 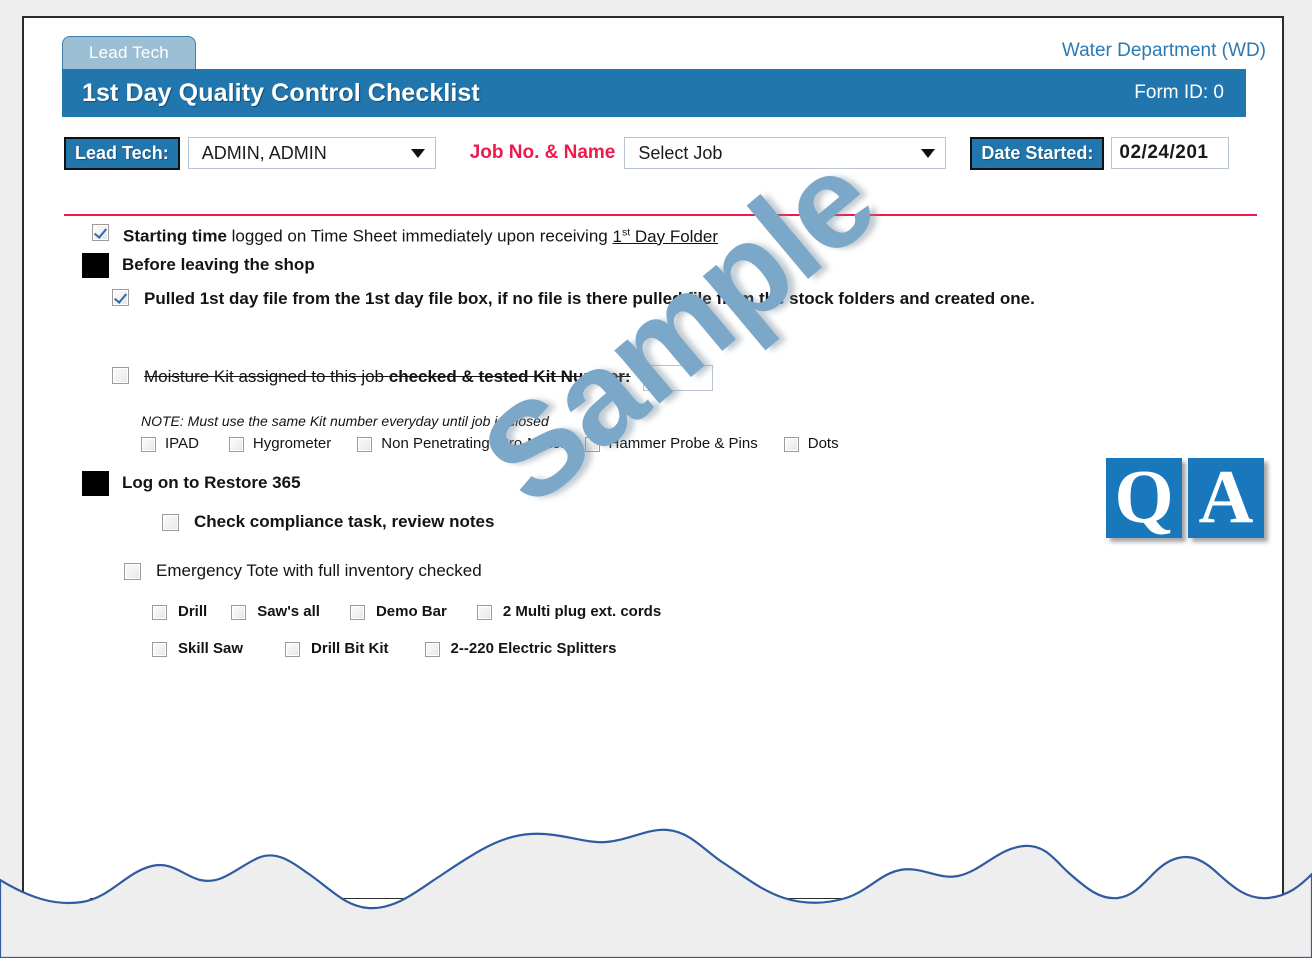 I want to click on form-id-label: Form ID: 0, so click(x=1179, y=92).